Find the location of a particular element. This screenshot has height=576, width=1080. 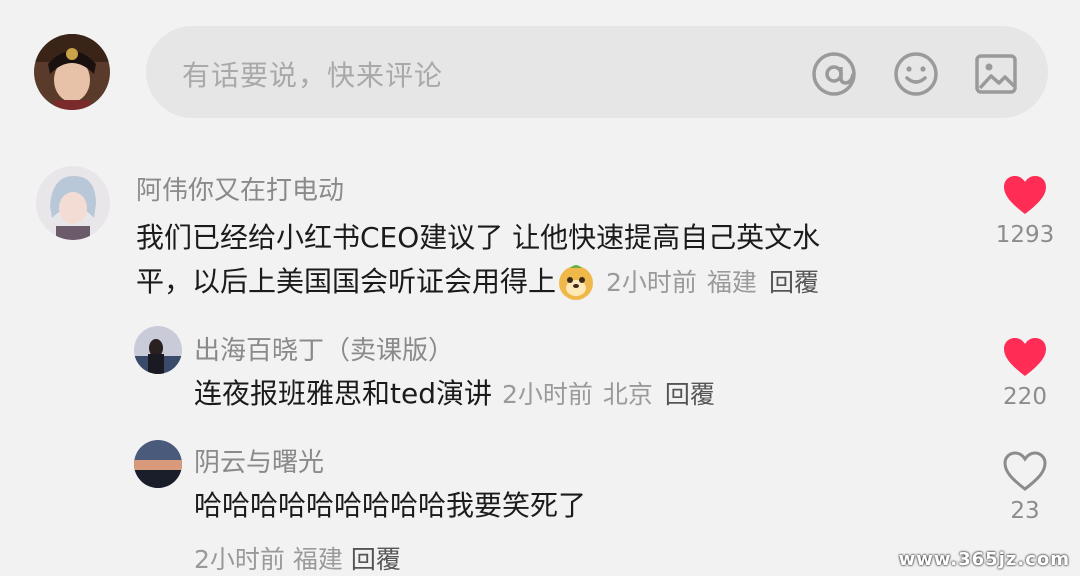

reply-author-name: 出海百晓丁（卖课版） is located at coordinates (324, 348).